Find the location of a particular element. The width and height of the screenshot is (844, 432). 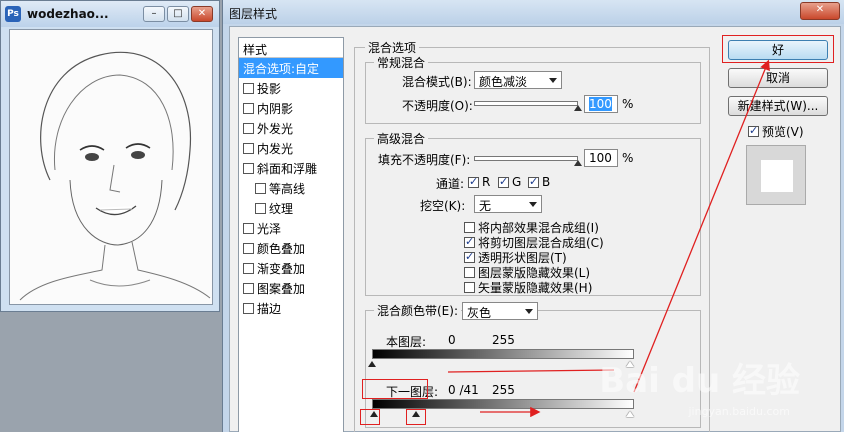

opacity-percent: % is located at coordinates (628, 104).